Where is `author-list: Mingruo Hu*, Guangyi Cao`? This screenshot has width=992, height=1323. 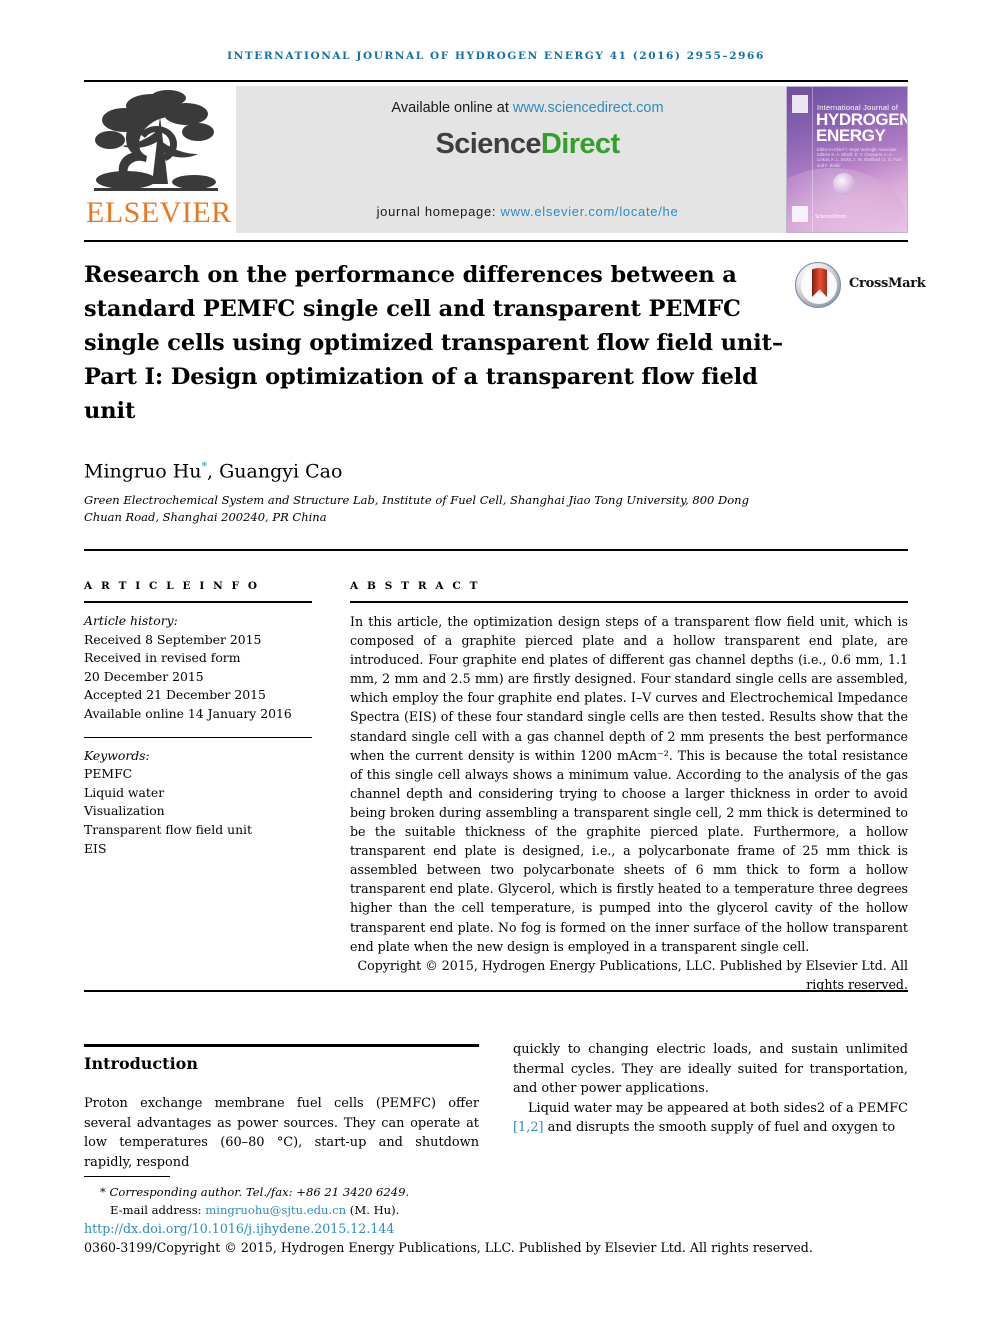
author-list: Mingruo Hu*, Guangyi Cao is located at coordinates (434, 471).